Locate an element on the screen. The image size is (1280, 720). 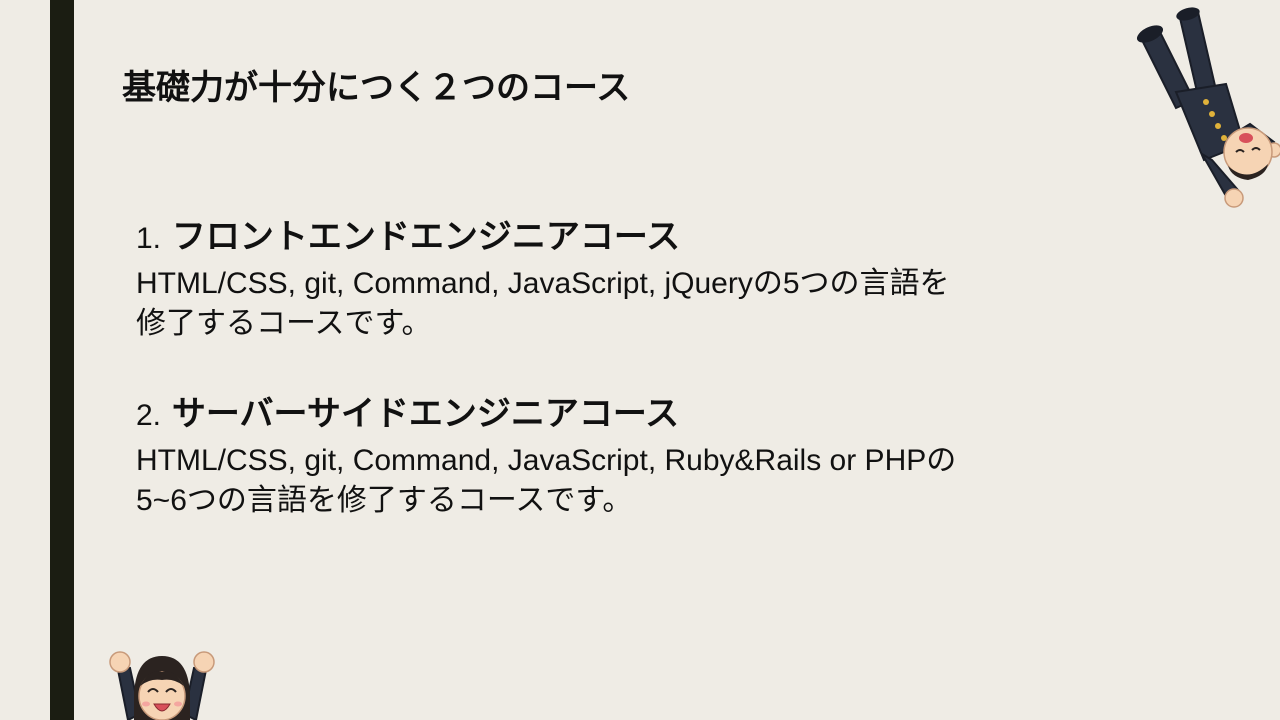
course-number: 2. is located at coordinates (149, 415).